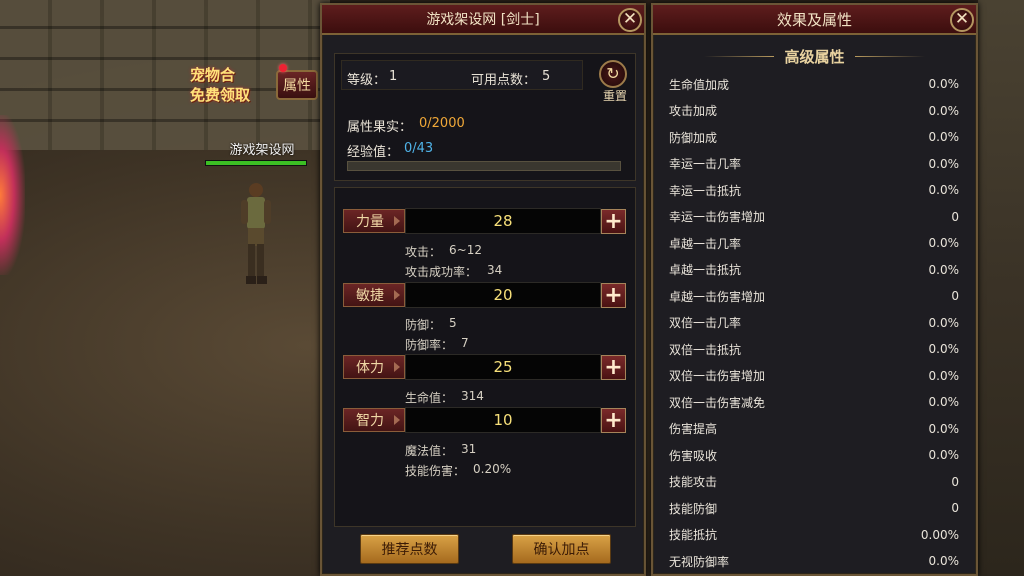 This screenshot has height=576, width=1024. What do you see at coordinates (442, 123) in the screenshot?
I see `fruit-value: 0/2000` at bounding box center [442, 123].